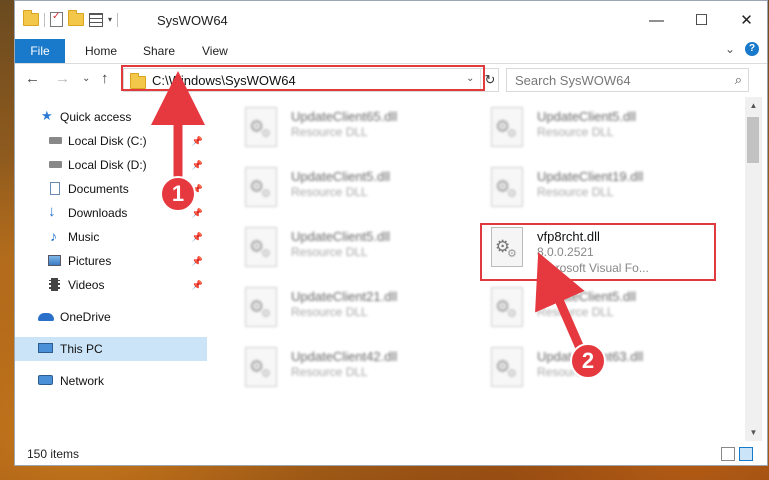  What do you see at coordinates (46, 317) in the screenshot?
I see `cloud-icon` at bounding box center [46, 317].